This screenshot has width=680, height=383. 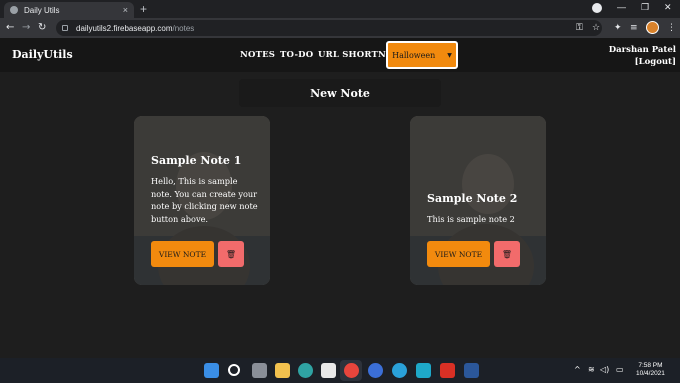 I want to click on system-clock: 7:58 PM 10/4/2021, so click(x=650, y=370).